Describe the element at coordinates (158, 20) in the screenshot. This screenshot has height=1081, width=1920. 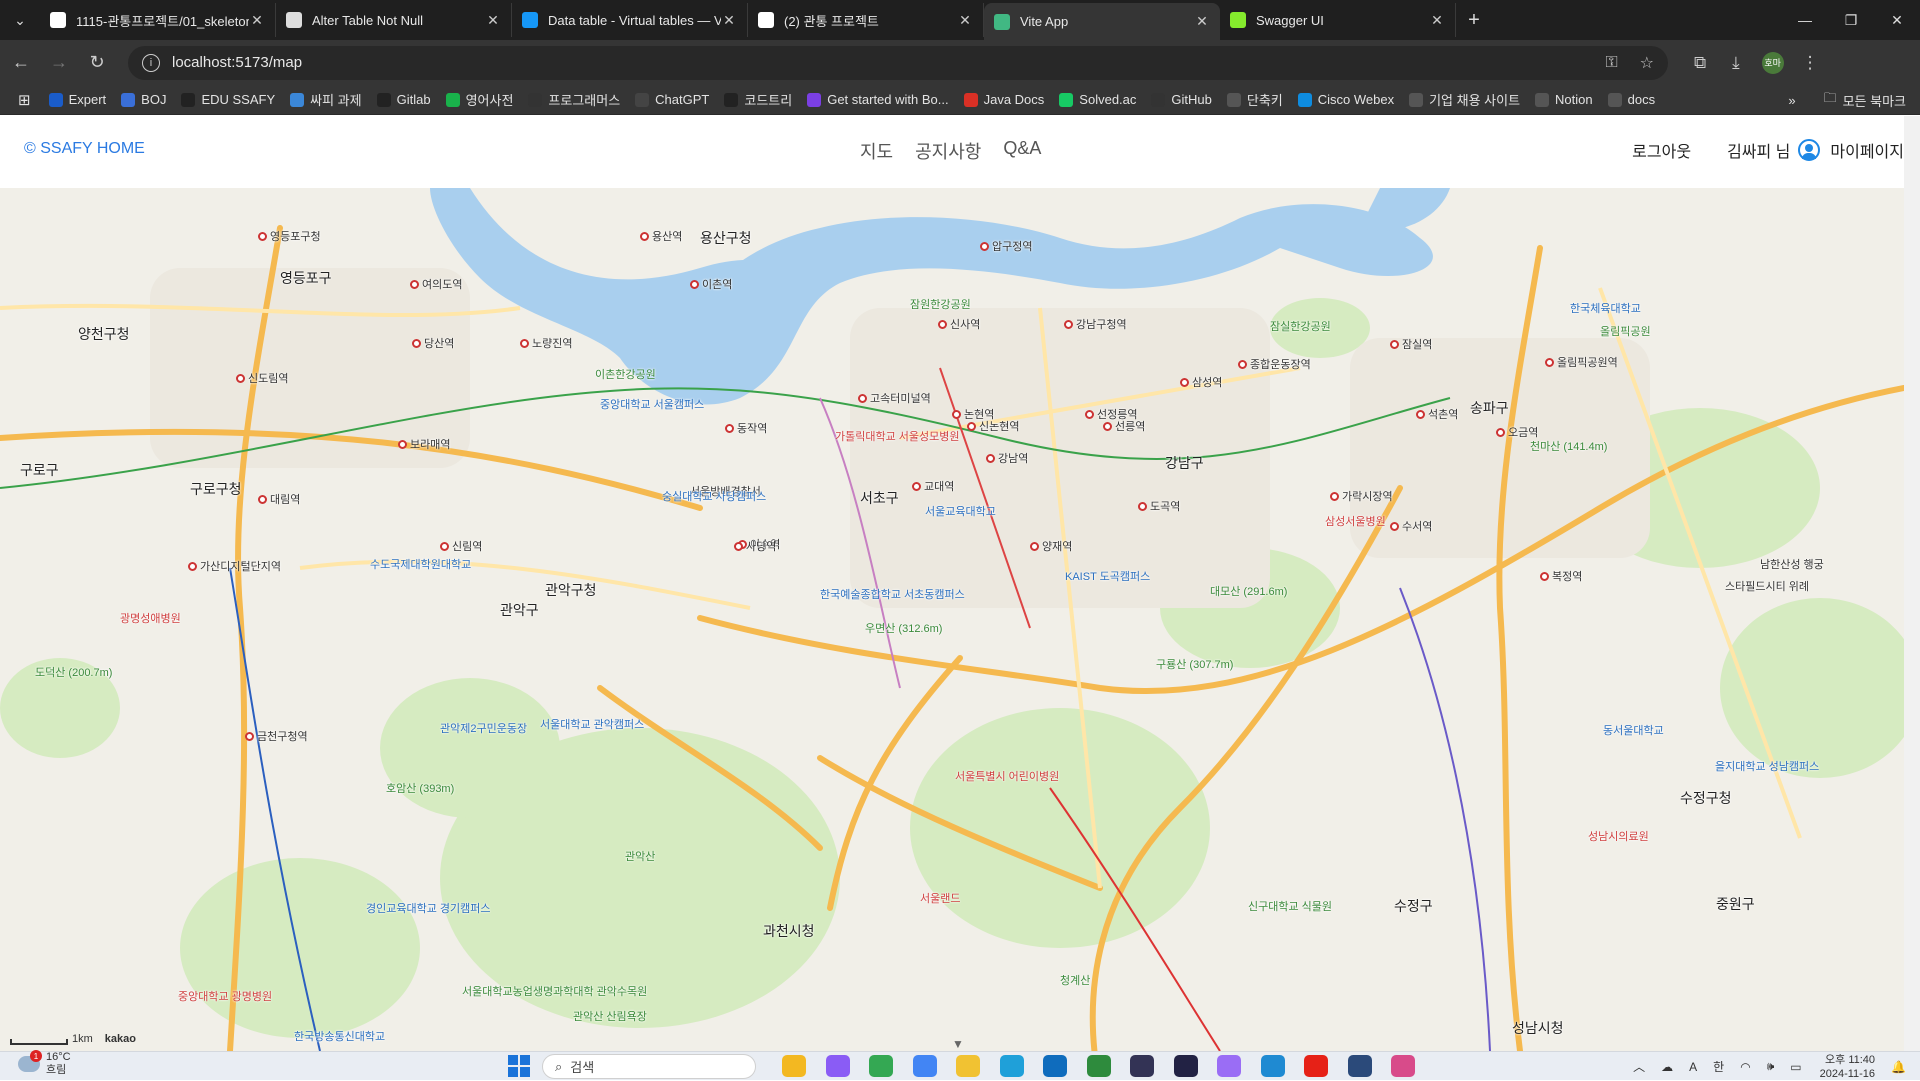
I see `tab-1: 1115-관통프로젝트/01_skeleton ✕` at that location.